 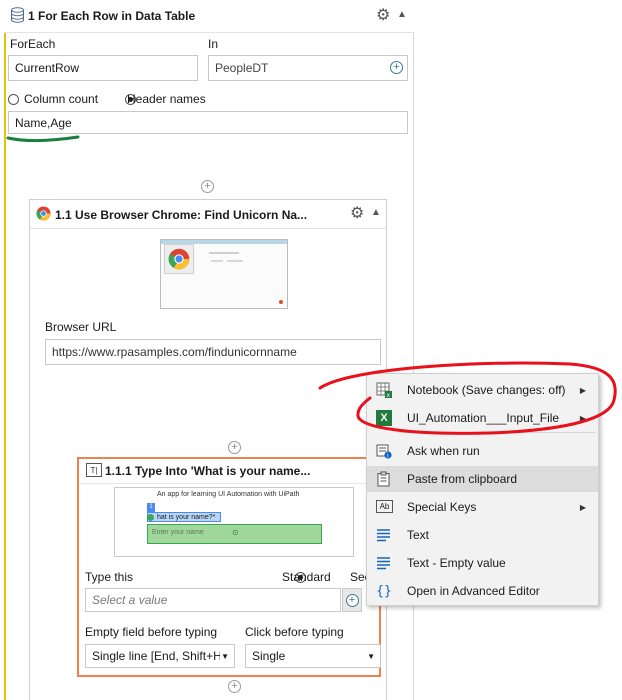 I want to click on click-before-label: Click before typing, so click(x=294, y=632).